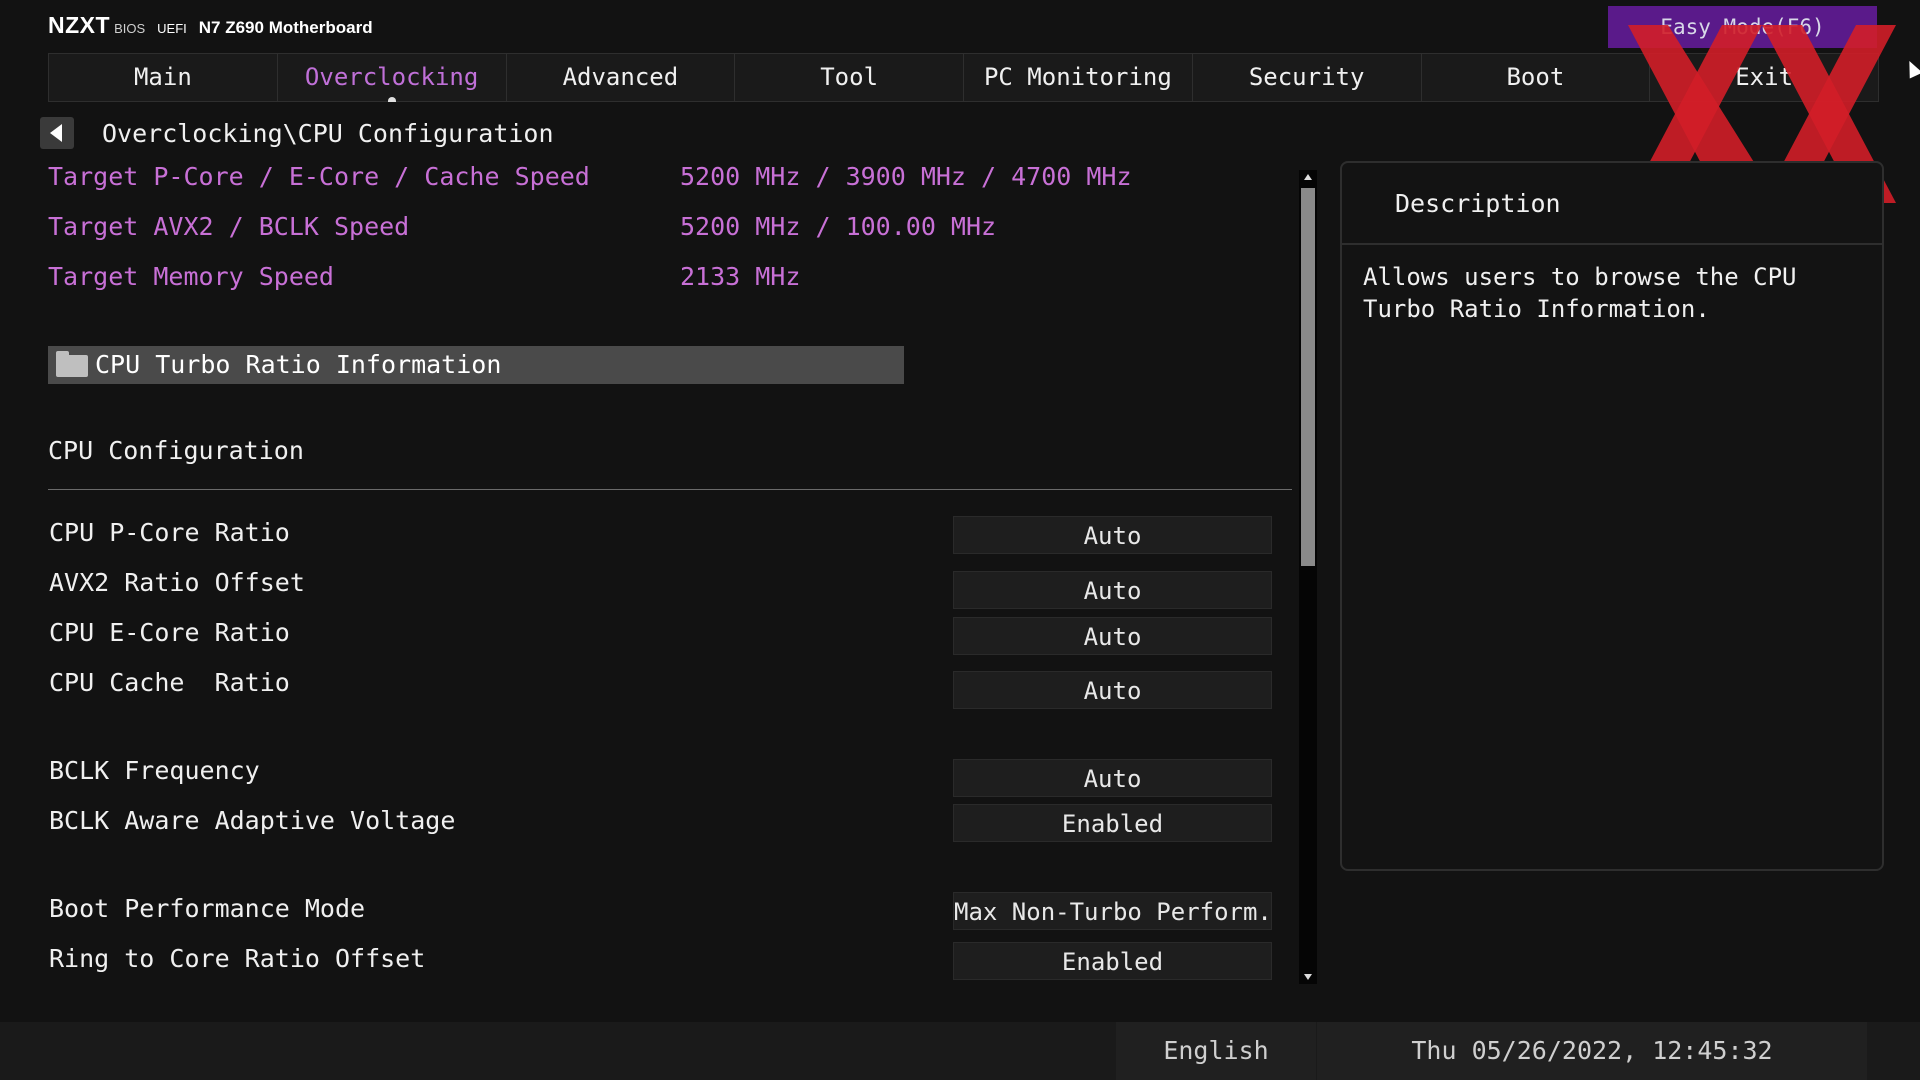  What do you see at coordinates (207, 908) in the screenshot?
I see `setting-label: Boot Performance Mode` at bounding box center [207, 908].